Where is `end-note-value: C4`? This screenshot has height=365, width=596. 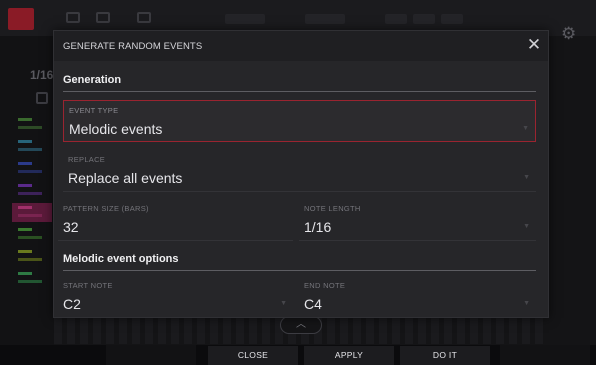 end-note-value: C4 is located at coordinates (313, 304).